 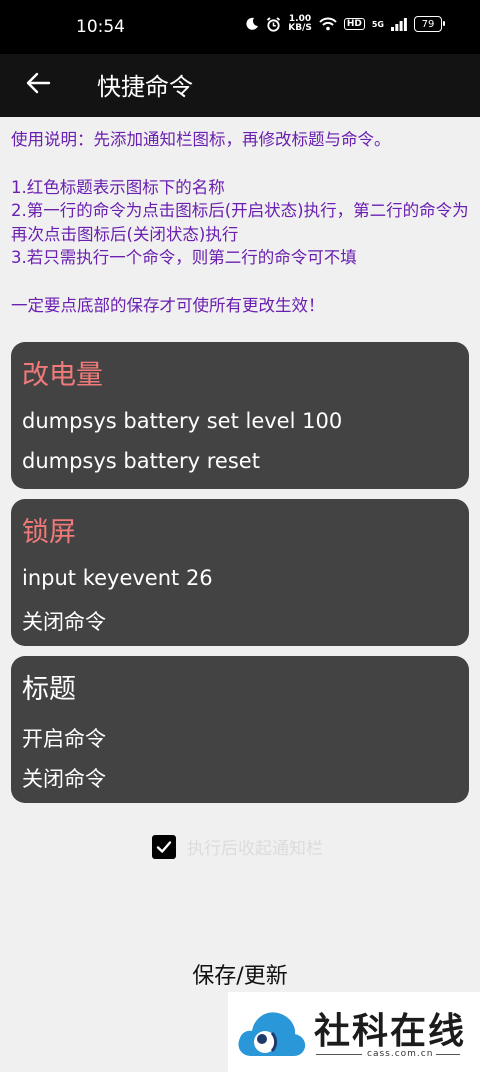 I want to click on signal-bars-icon, so click(x=399, y=24).